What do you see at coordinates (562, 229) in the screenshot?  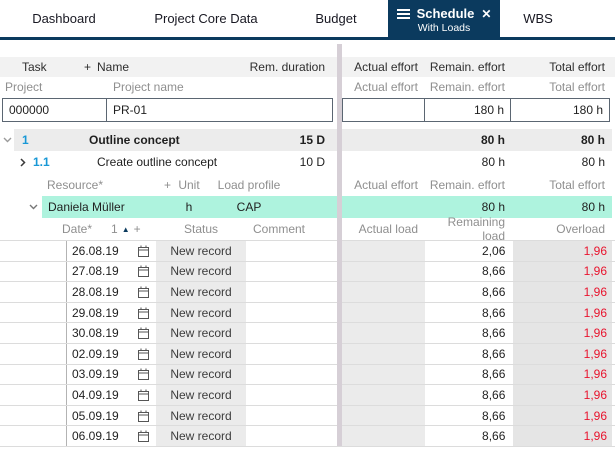 I see `col-header-overload: Overload` at bounding box center [562, 229].